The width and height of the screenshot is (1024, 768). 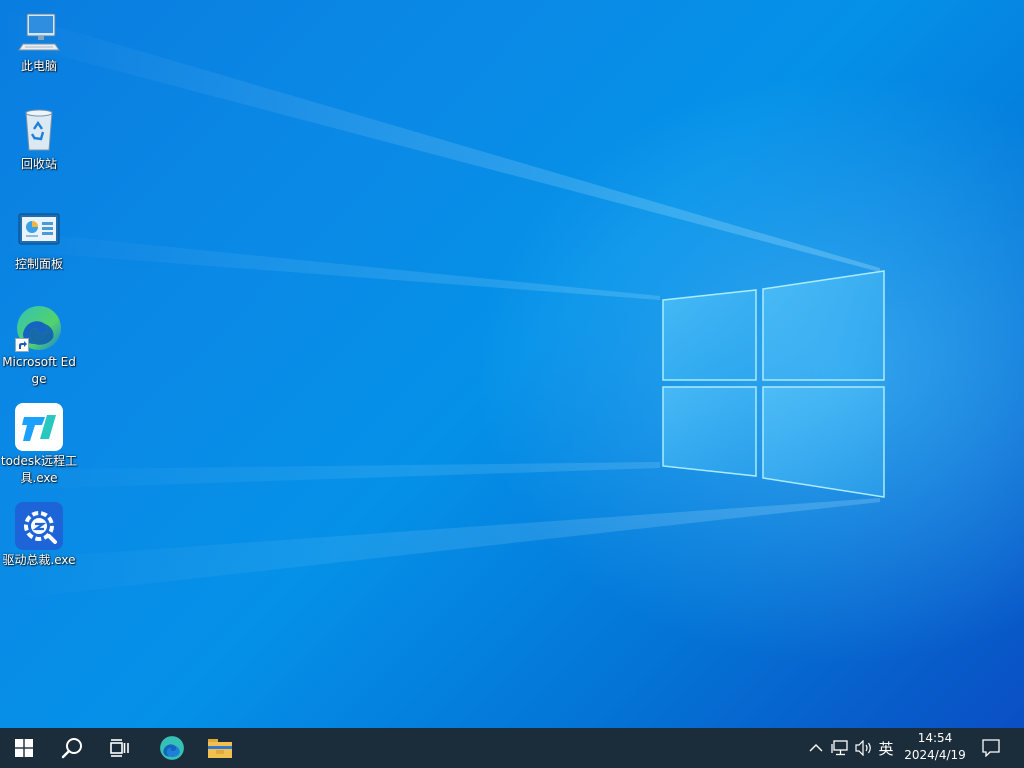 I want to click on desktop-icon-todesk: todesk远程工具.exe, so click(x=39, y=445).